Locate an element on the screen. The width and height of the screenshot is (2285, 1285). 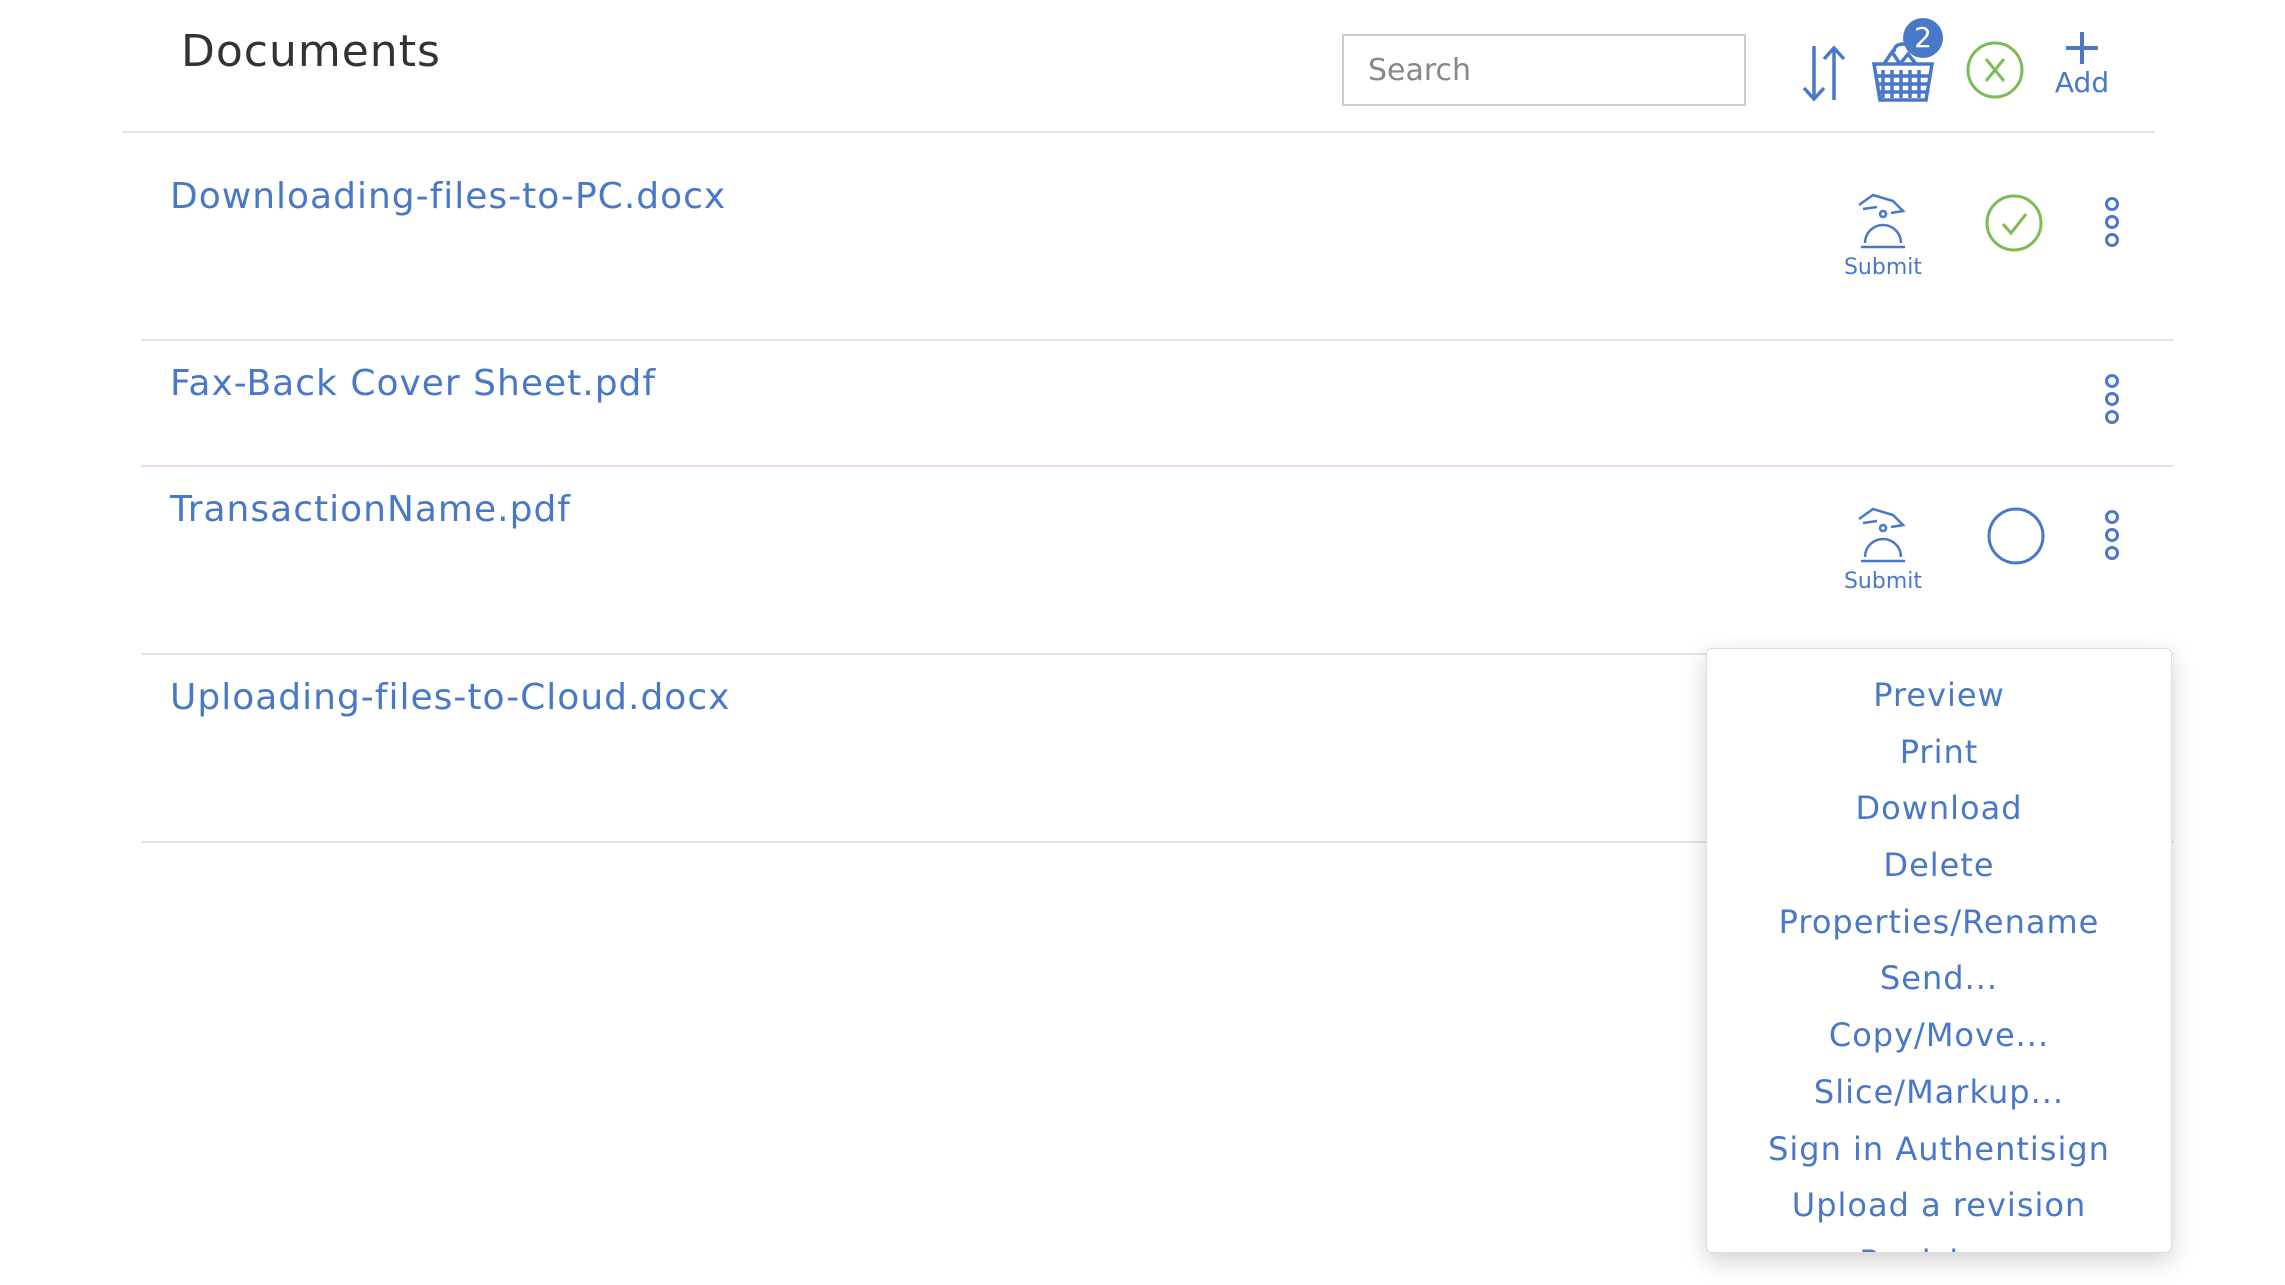
page-title: Documents is located at coordinates (311, 51).